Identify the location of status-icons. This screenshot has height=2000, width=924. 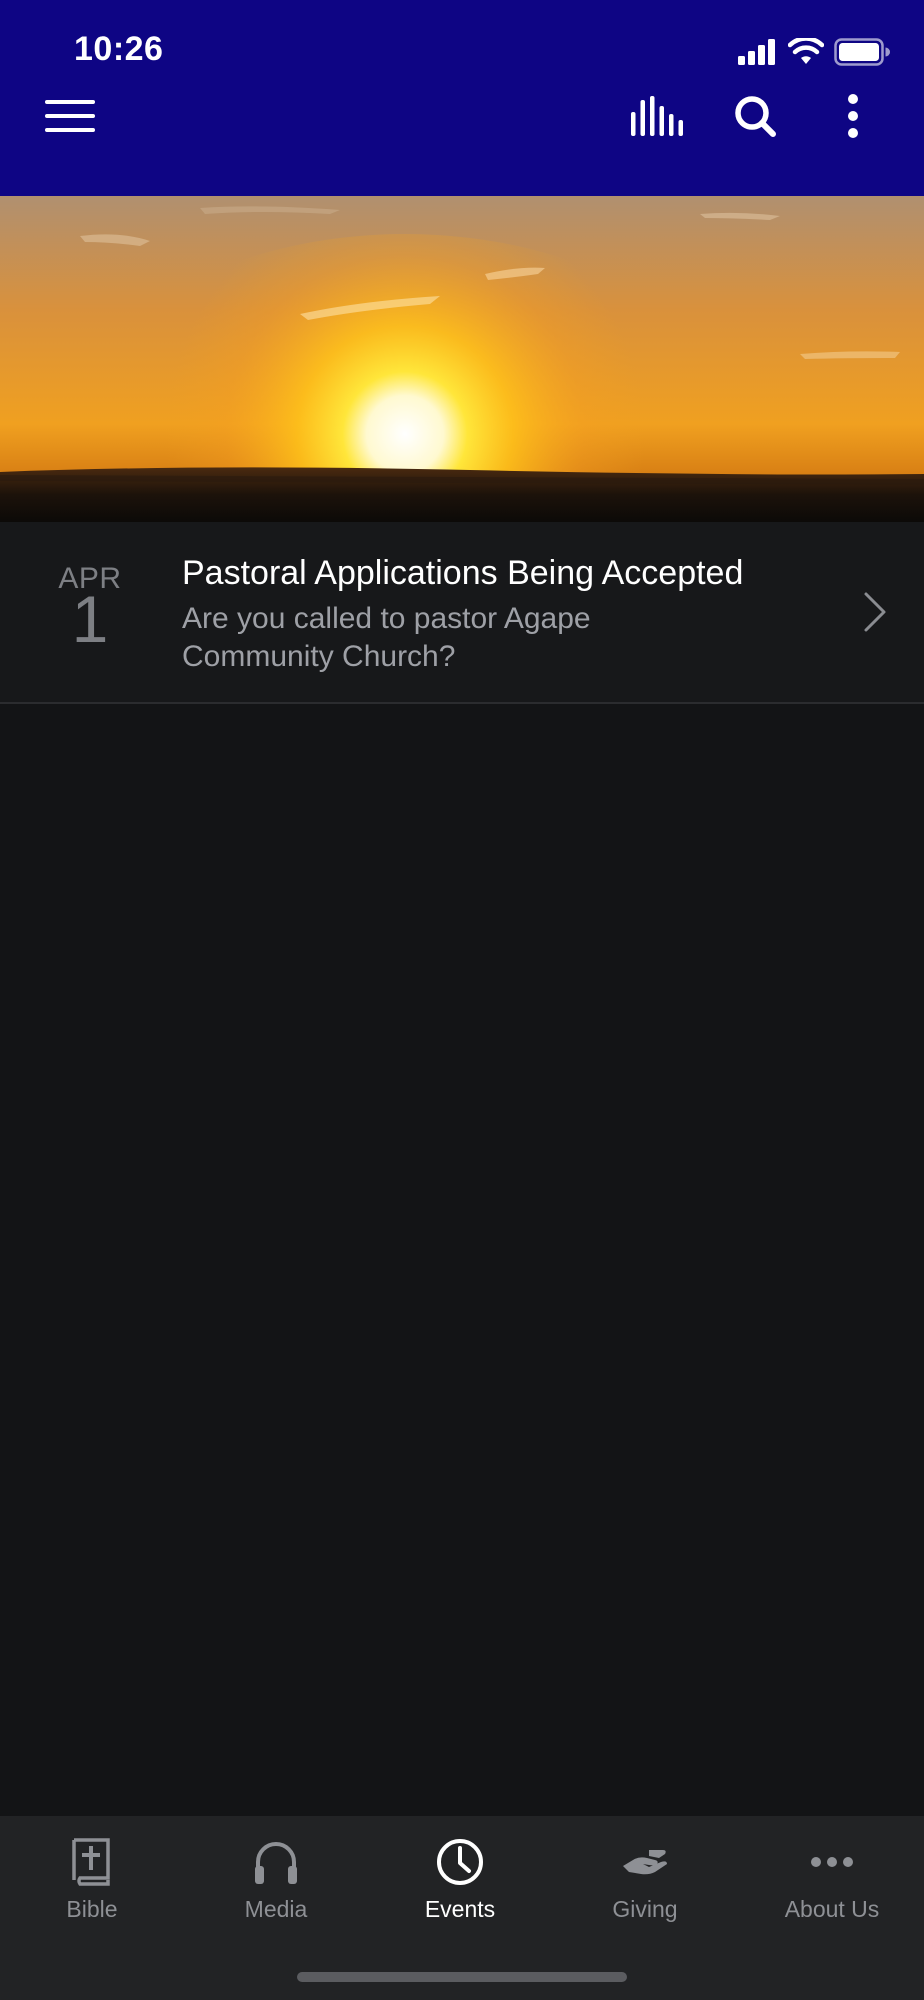
(814, 52).